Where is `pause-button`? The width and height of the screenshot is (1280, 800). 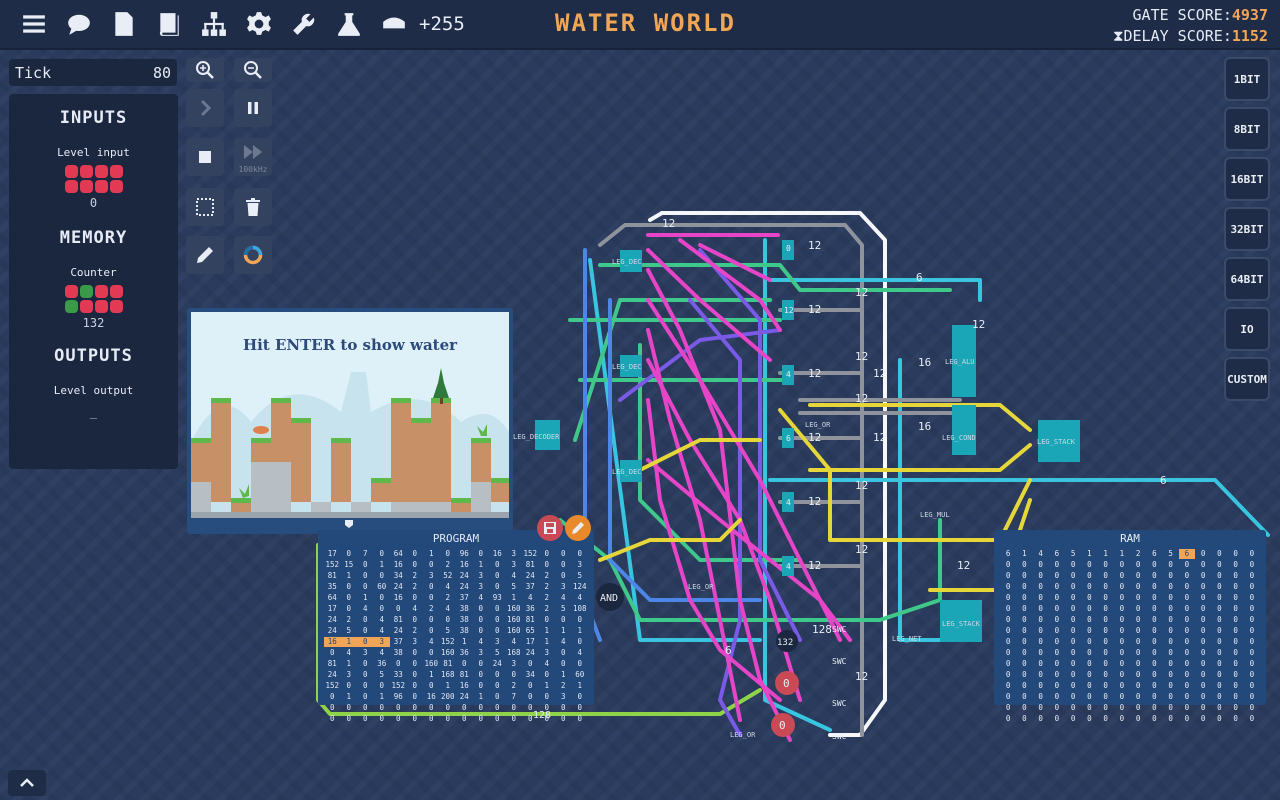
pause-button is located at coordinates (253, 108).